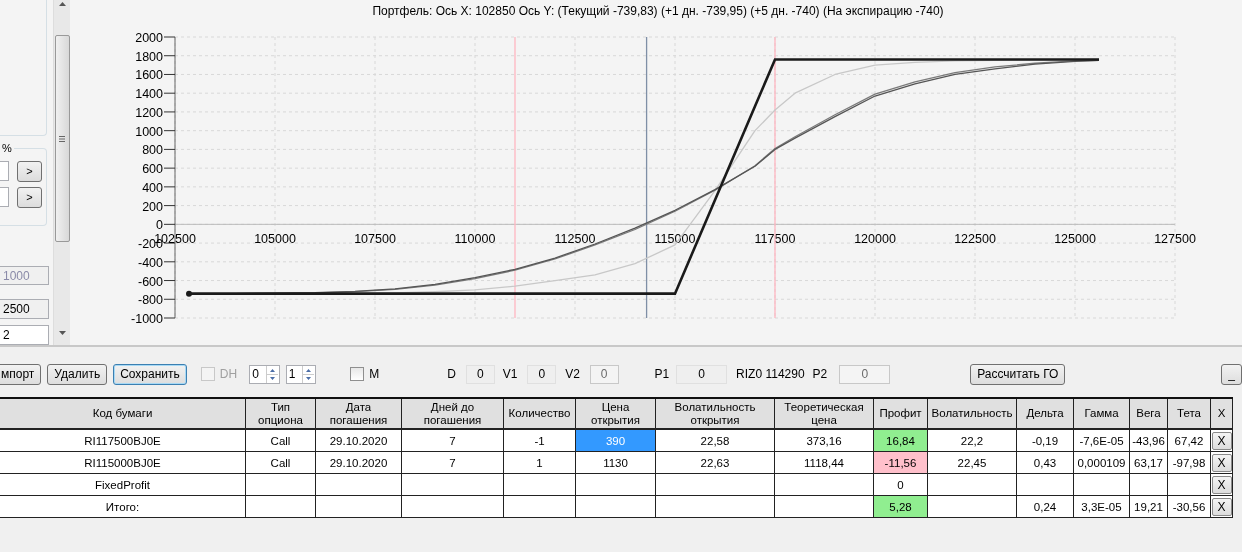 This screenshot has height=552, width=1242. Describe the element at coordinates (150, 374) in the screenshot. I see `save-button: Сохранить` at that location.